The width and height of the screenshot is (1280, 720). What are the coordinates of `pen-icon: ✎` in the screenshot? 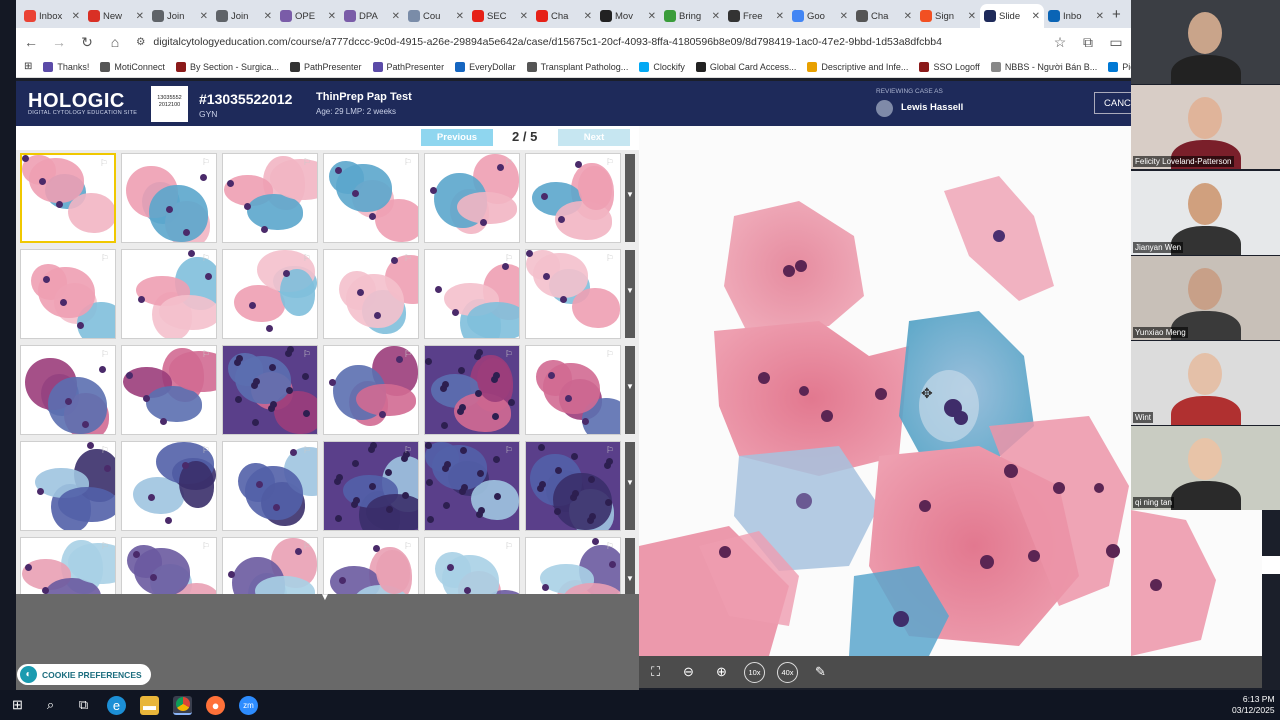 It's located at (820, 672).